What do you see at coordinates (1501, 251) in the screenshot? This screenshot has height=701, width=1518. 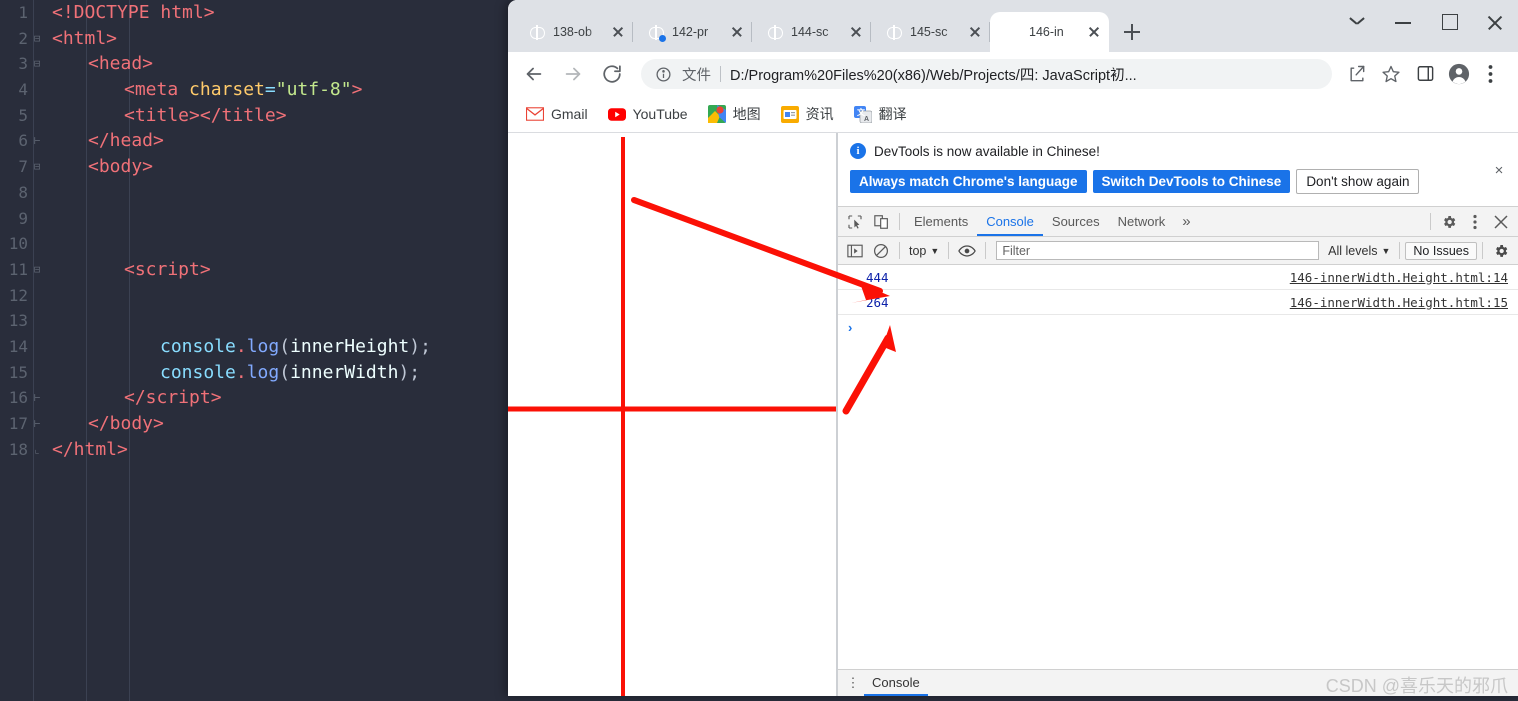 I see `console-settings-gear-icon` at bounding box center [1501, 251].